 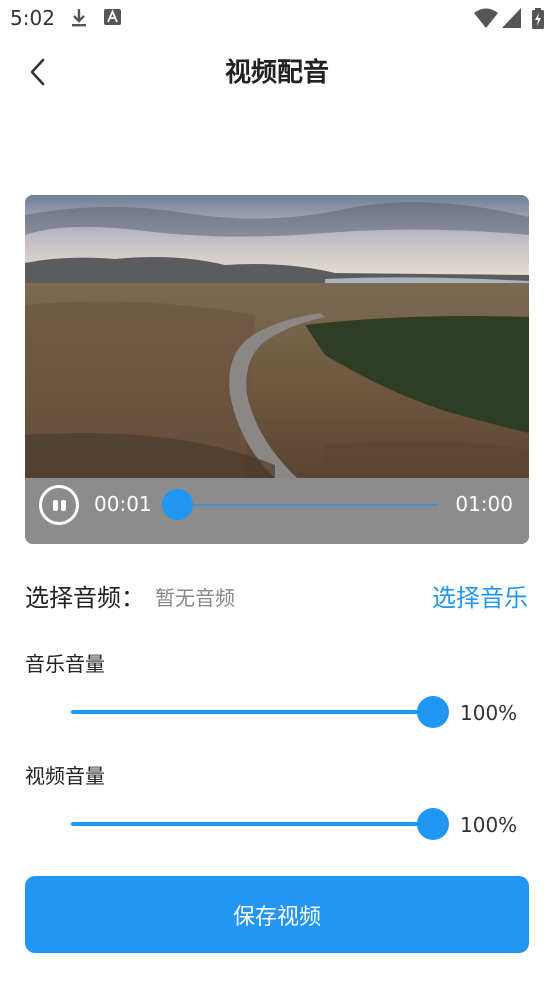 What do you see at coordinates (538, 18) in the screenshot?
I see `battery-charging-icon` at bounding box center [538, 18].